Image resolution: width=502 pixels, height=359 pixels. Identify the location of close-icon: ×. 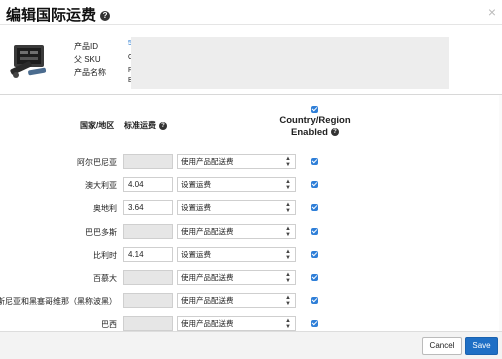
(492, 12).